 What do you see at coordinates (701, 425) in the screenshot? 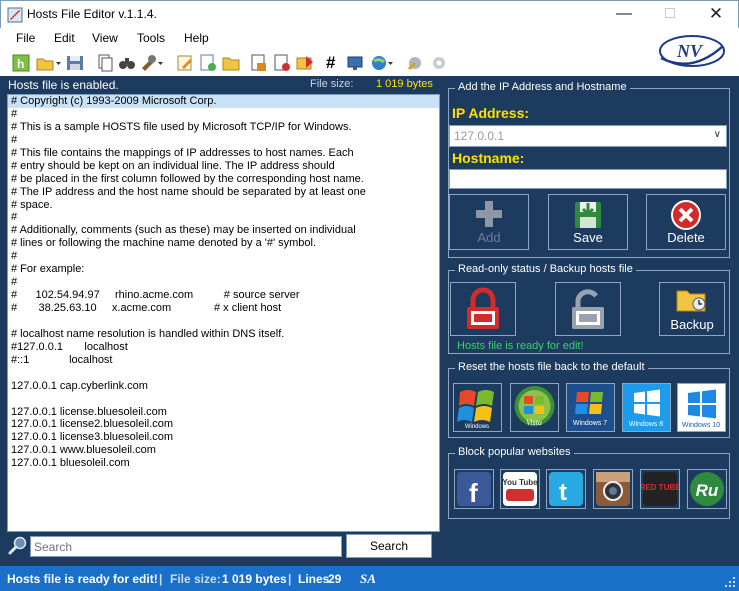
I see `svg-text: Windows 10` at bounding box center [701, 425].